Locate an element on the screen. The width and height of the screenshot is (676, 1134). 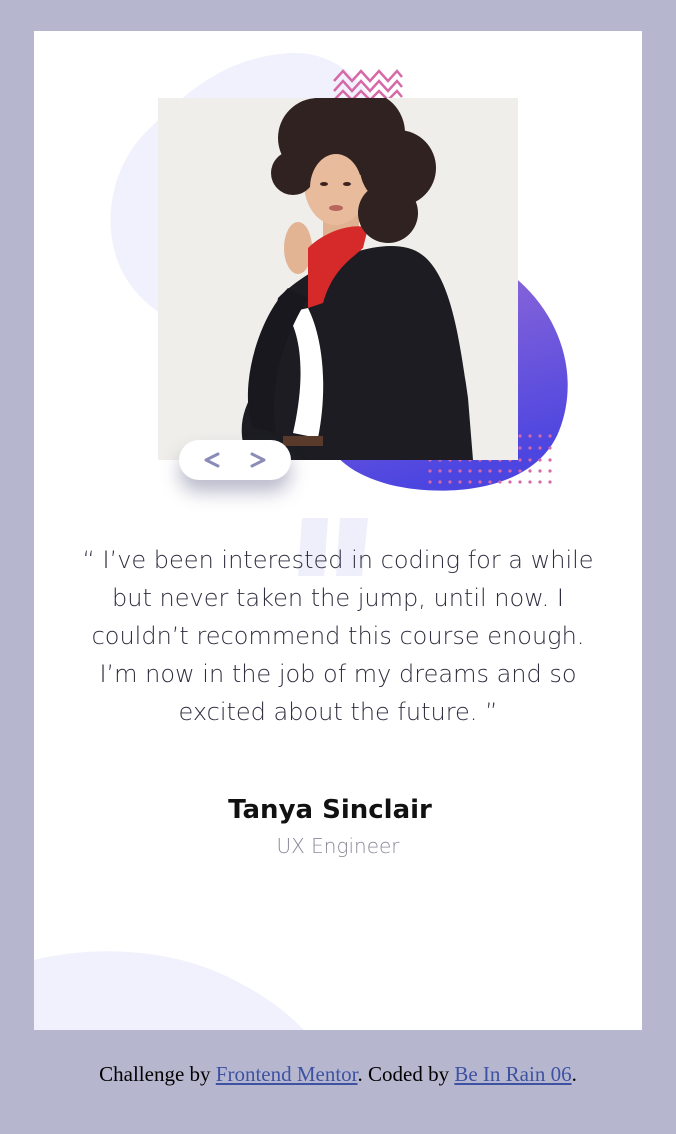
author-link: Be In Rain 06 is located at coordinates (512, 1074).